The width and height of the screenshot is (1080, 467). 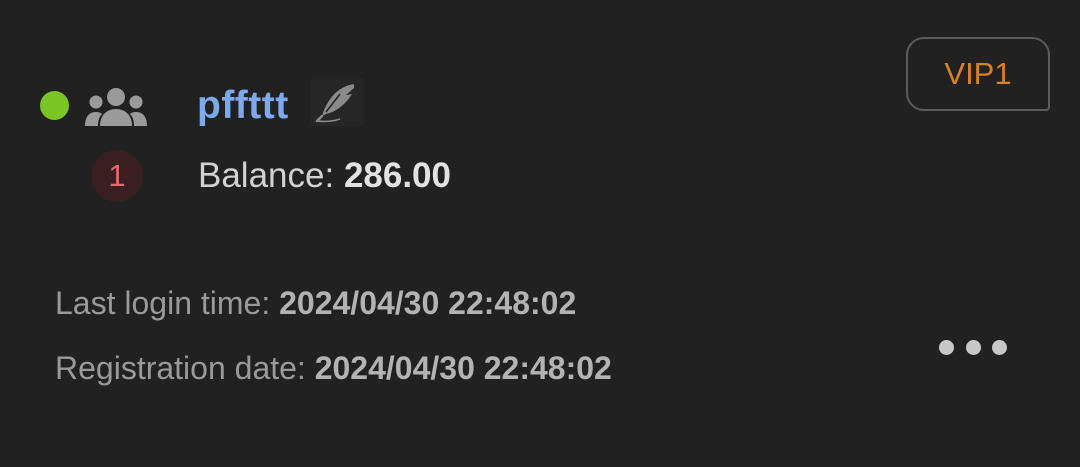 What do you see at coordinates (397, 175) in the screenshot?
I see `balance-value: 286.00` at bounding box center [397, 175].